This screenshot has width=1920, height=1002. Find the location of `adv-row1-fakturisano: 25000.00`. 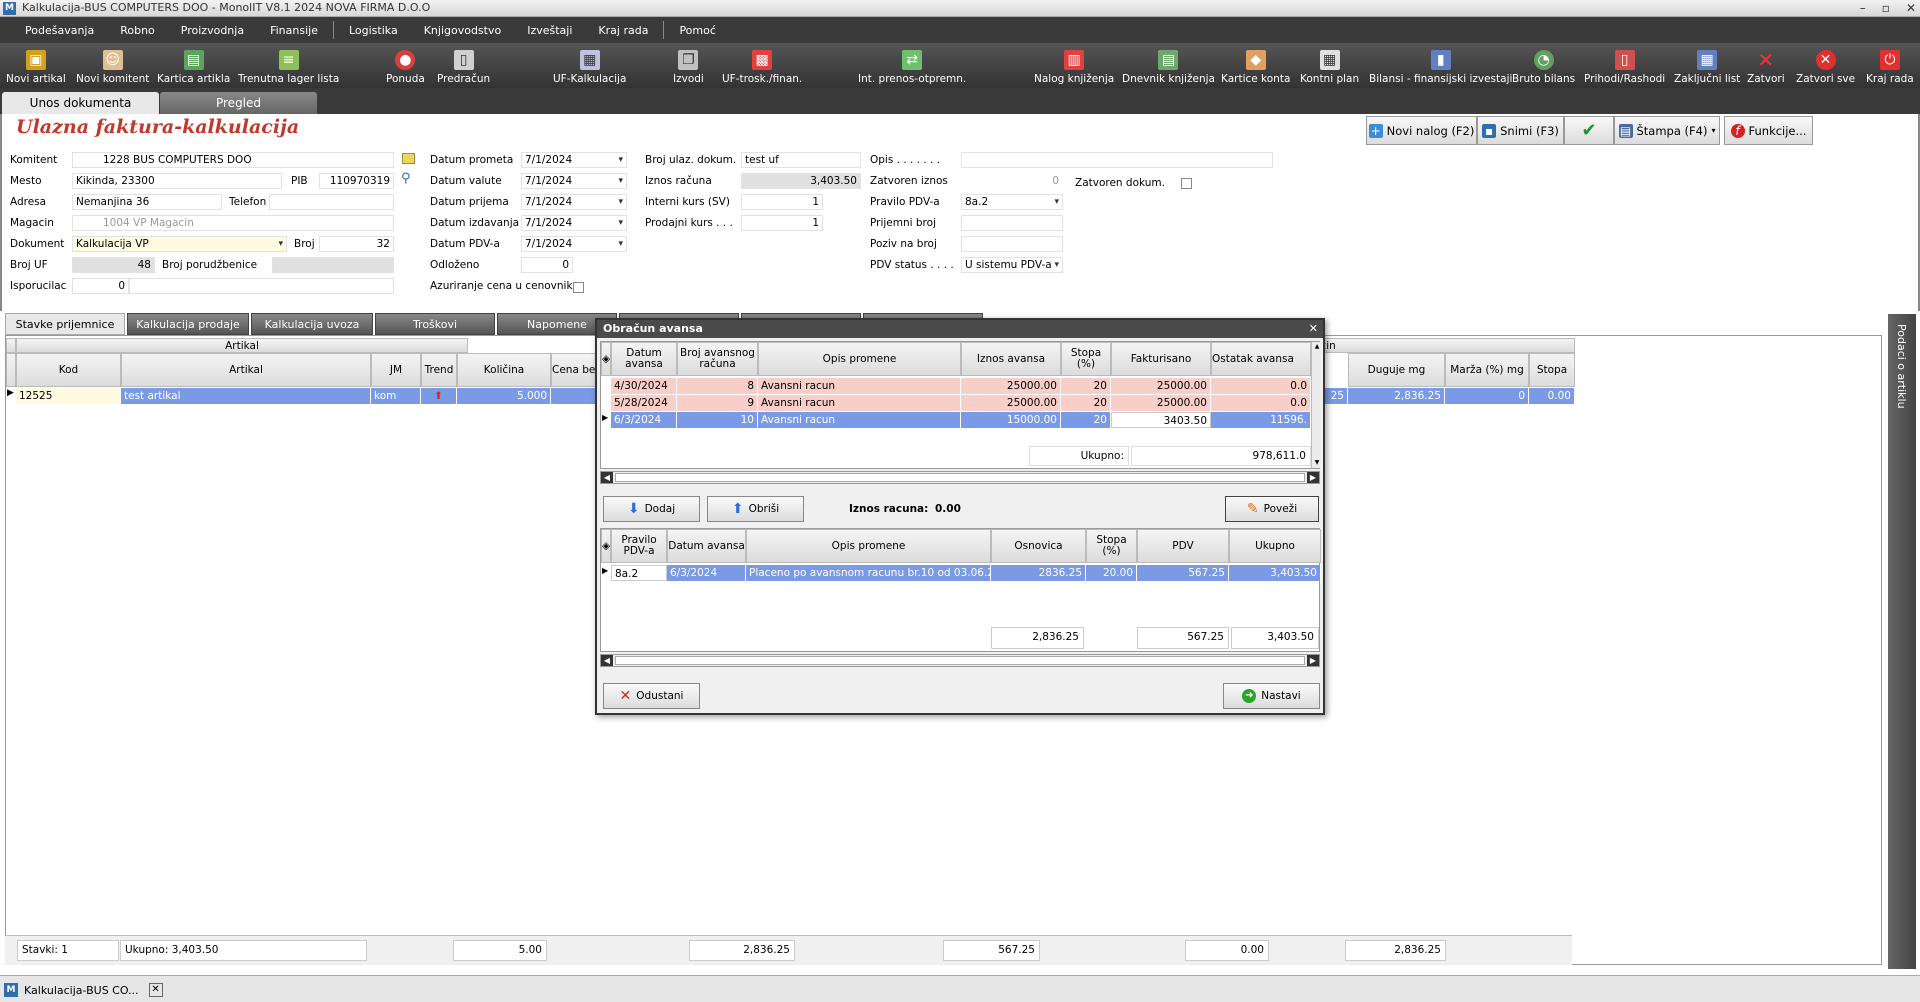

adv-row1-fakturisano: 25000.00 is located at coordinates (1161, 386).